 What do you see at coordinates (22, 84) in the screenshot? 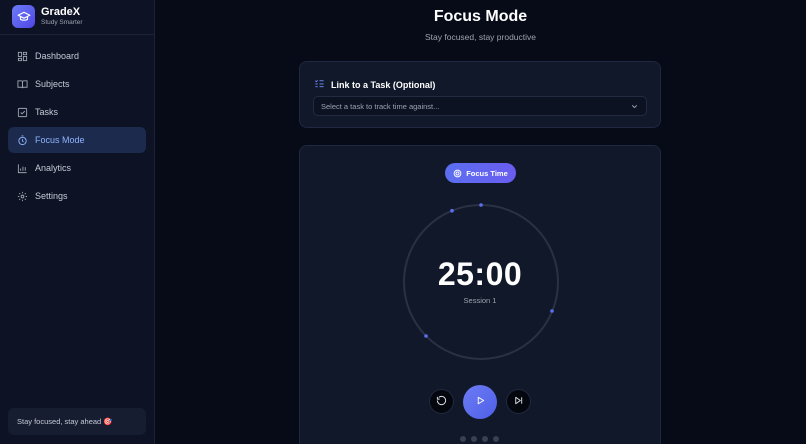
I see `book-icon` at bounding box center [22, 84].